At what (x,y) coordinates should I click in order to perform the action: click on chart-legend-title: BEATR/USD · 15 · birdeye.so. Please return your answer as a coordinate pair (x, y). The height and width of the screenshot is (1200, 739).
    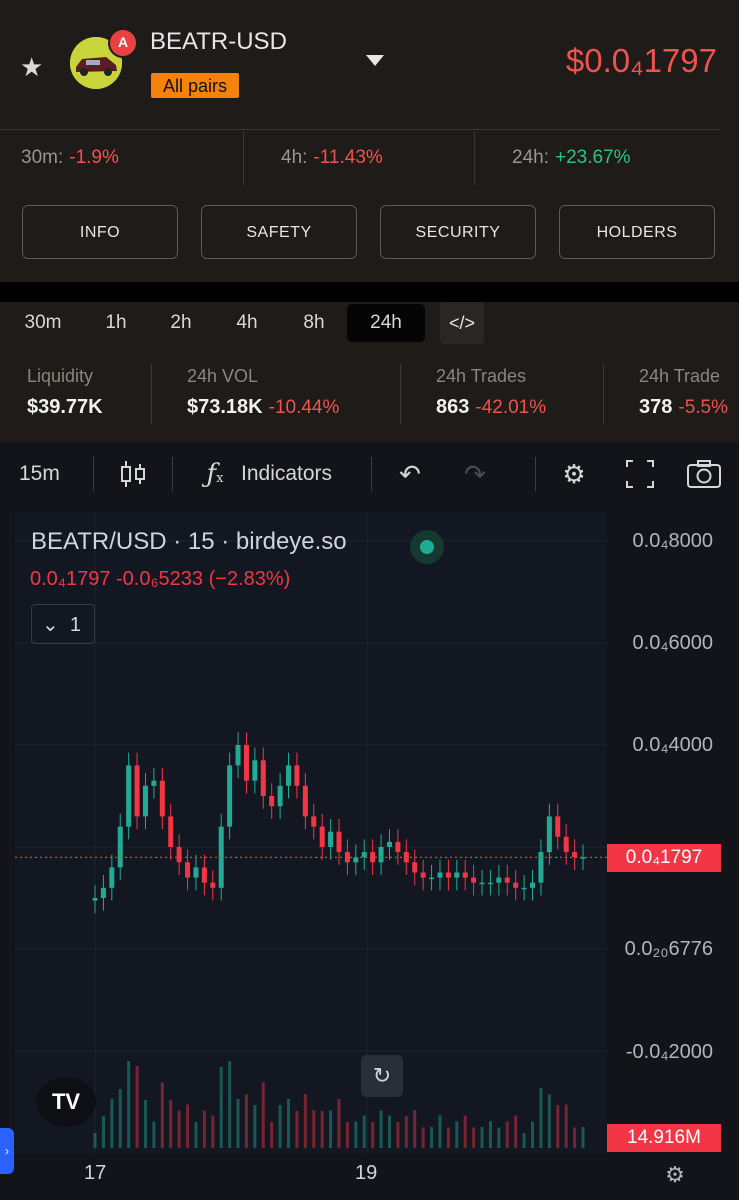
    Looking at the image, I should click on (189, 542).